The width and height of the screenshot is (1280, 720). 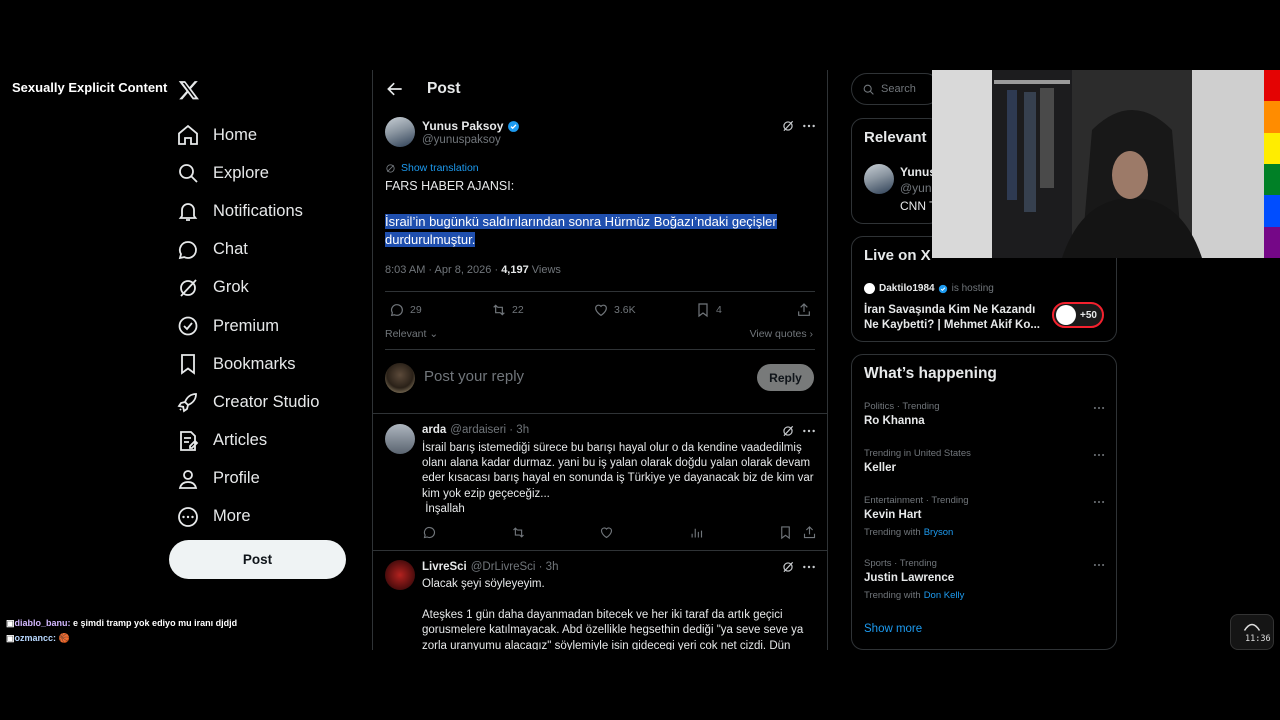 What do you see at coordinates (187, 249) in the screenshot?
I see `chat-bubble-icon` at bounding box center [187, 249].